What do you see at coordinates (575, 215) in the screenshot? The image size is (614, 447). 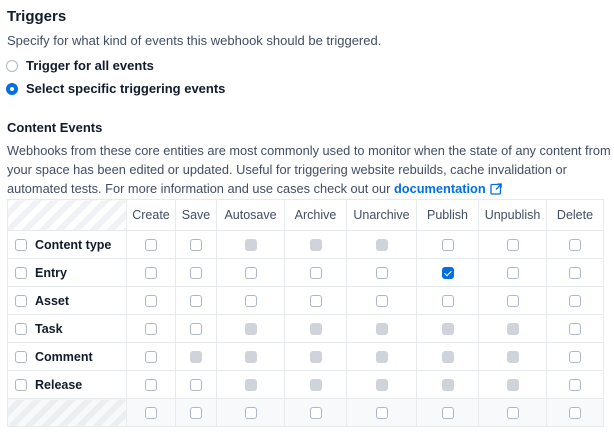 I see `column-header: Delete` at bounding box center [575, 215].